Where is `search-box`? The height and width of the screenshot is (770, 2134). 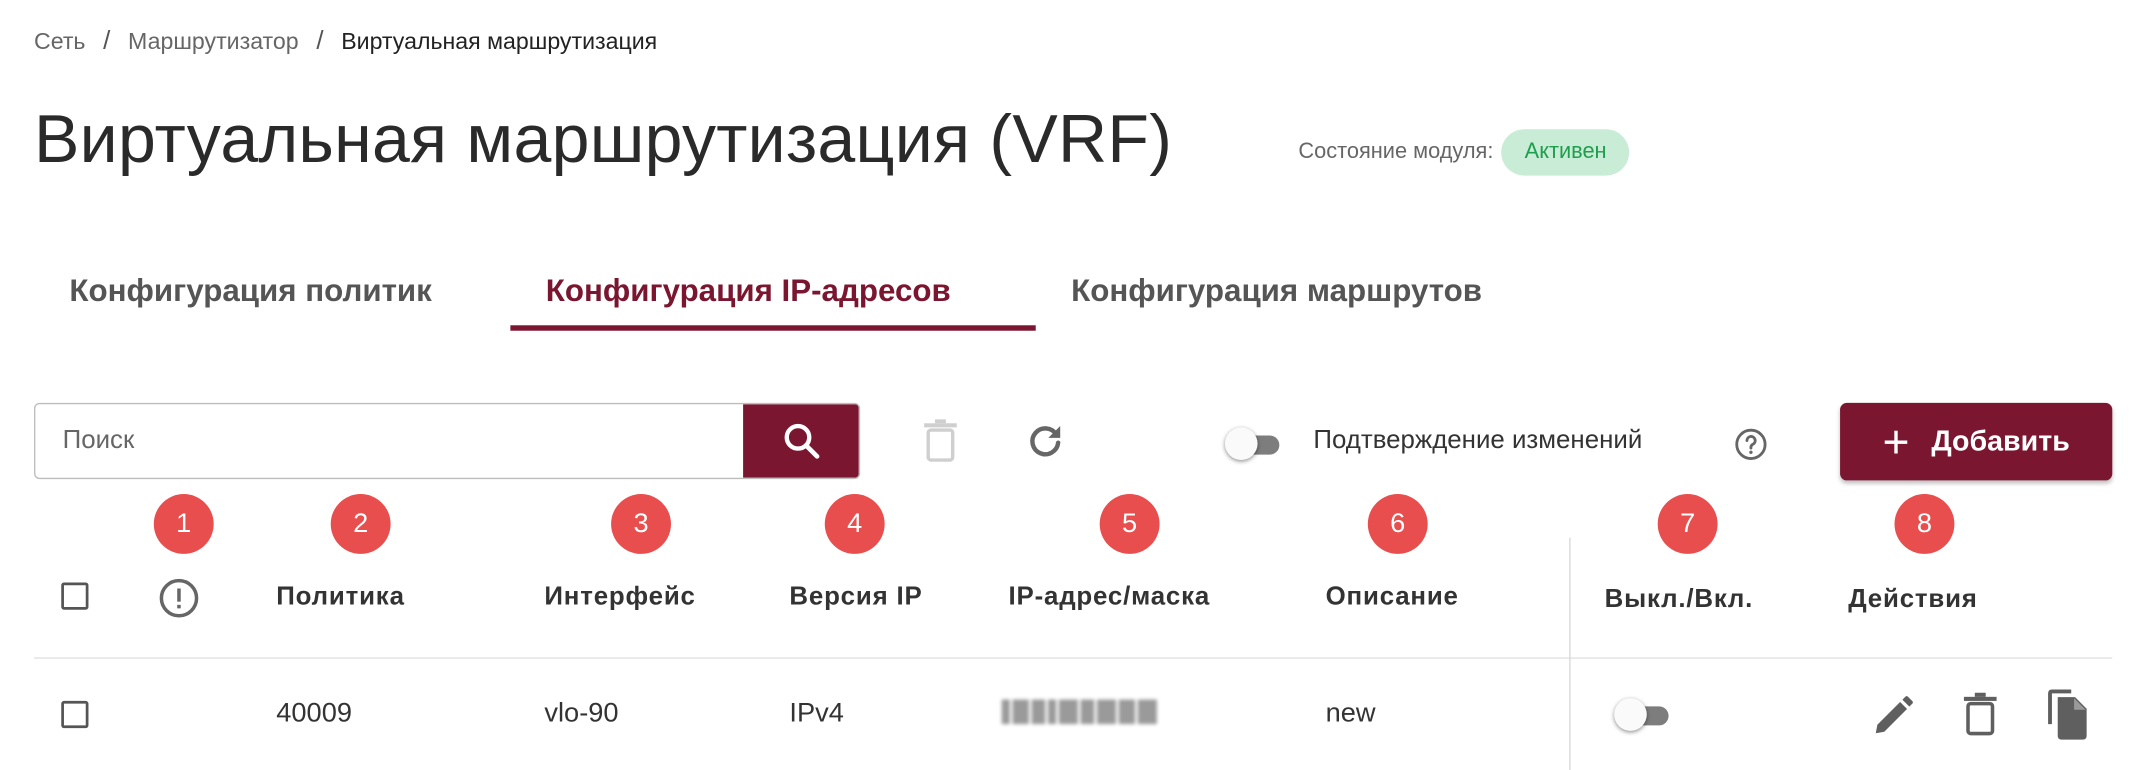 search-box is located at coordinates (447, 441).